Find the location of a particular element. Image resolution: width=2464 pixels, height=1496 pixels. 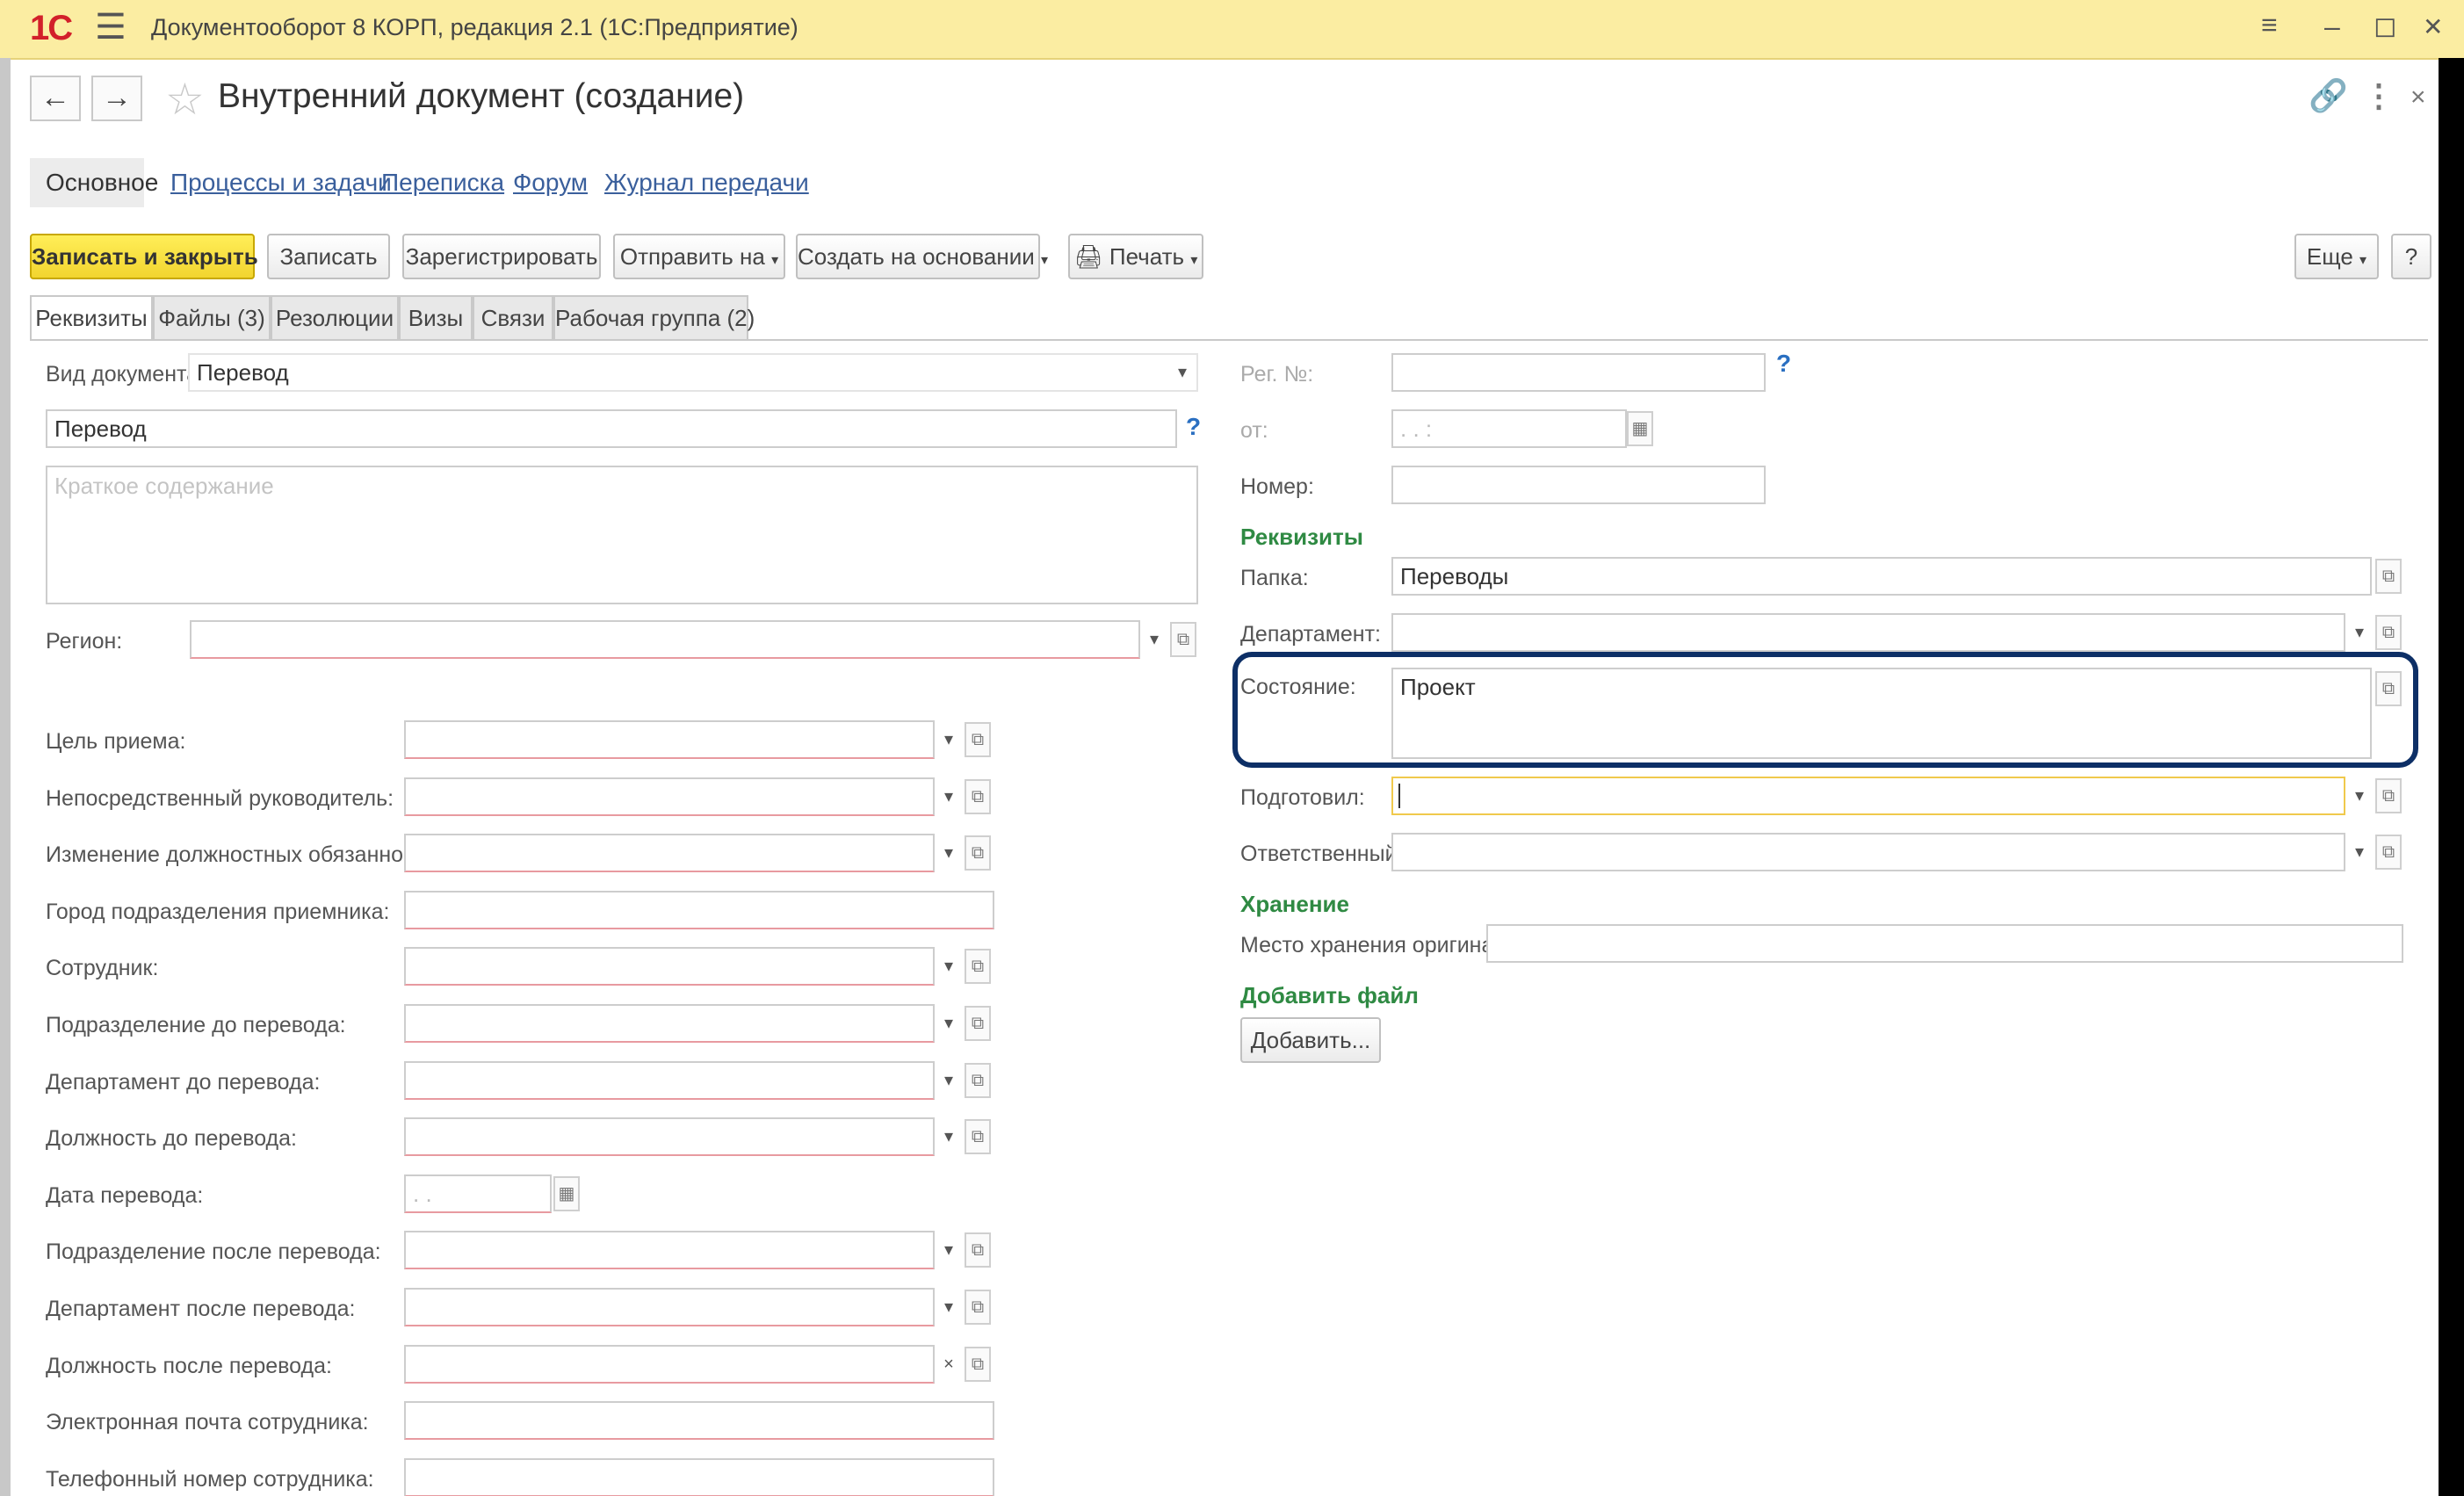

summary-textarea: Краткое содержание is located at coordinates (622, 535).